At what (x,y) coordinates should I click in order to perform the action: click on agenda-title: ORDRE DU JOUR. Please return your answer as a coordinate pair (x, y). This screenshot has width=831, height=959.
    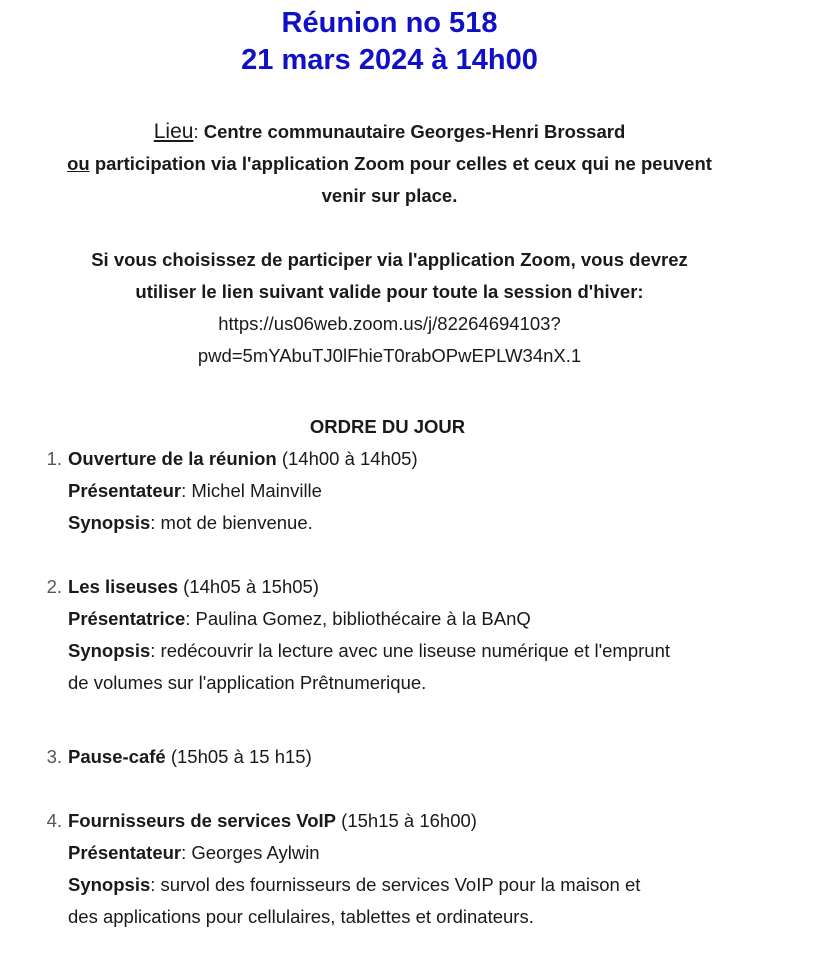
    Looking at the image, I should click on (387, 426).